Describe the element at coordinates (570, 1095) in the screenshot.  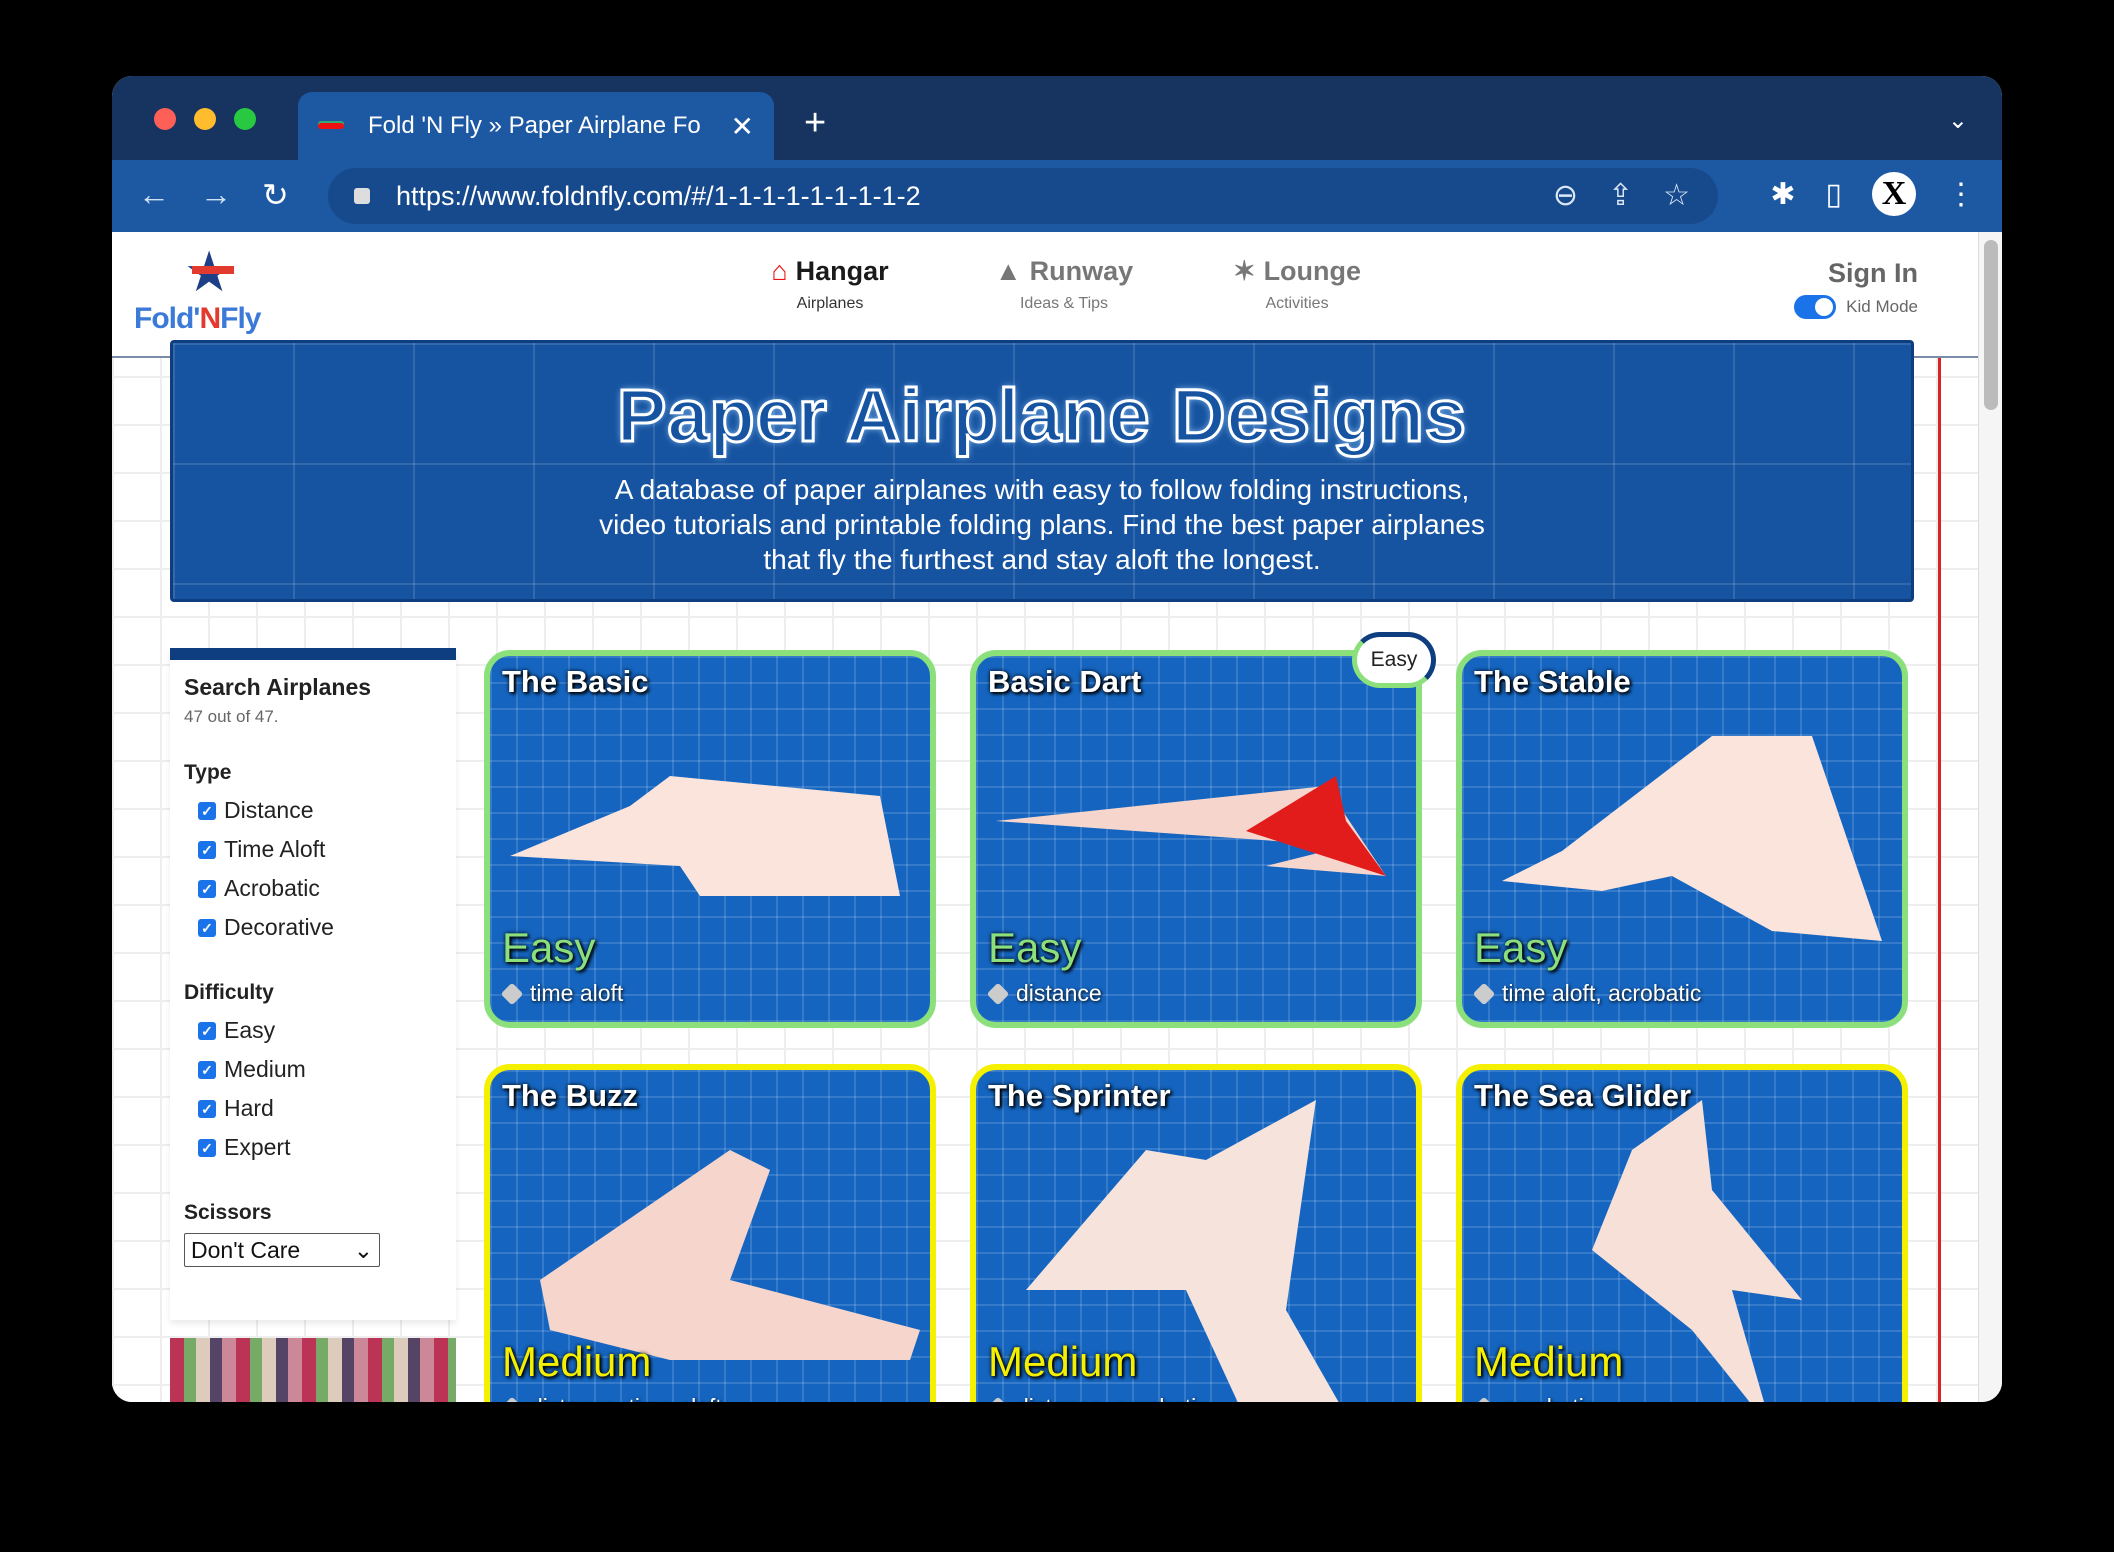
I see `card-title: The Buzz` at that location.